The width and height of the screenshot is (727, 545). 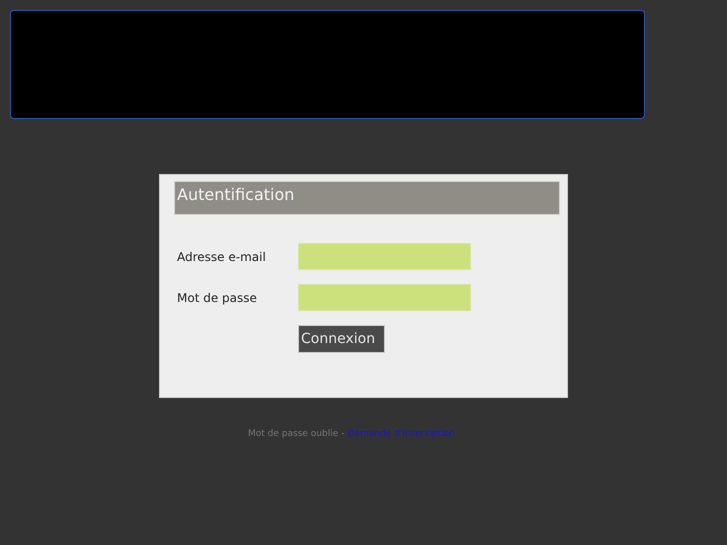 I want to click on forgot-password-link: Mot de passe oublie, so click(x=293, y=434).